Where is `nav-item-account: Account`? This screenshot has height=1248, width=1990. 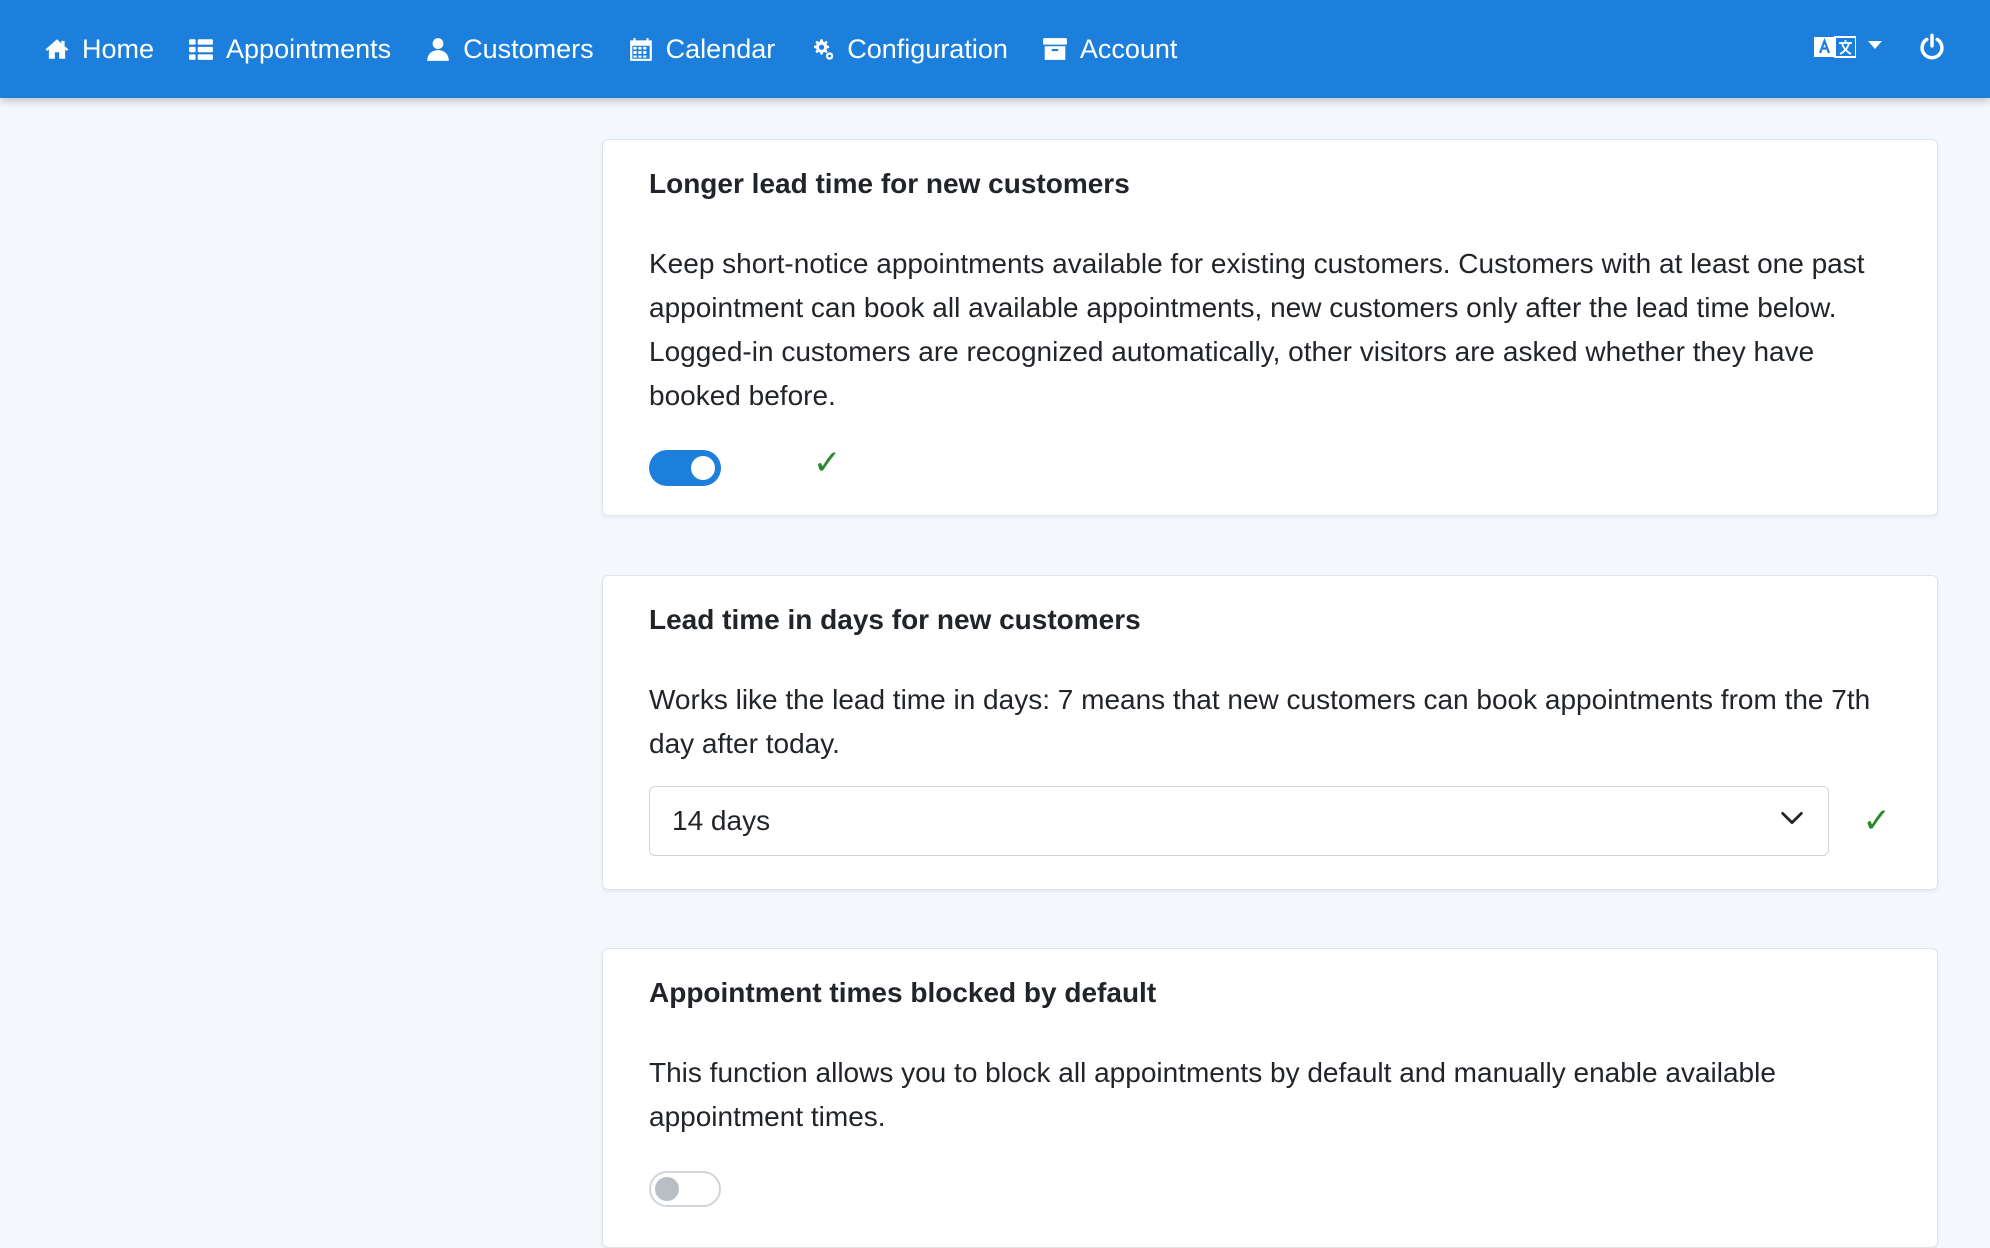 nav-item-account: Account is located at coordinates (1110, 49).